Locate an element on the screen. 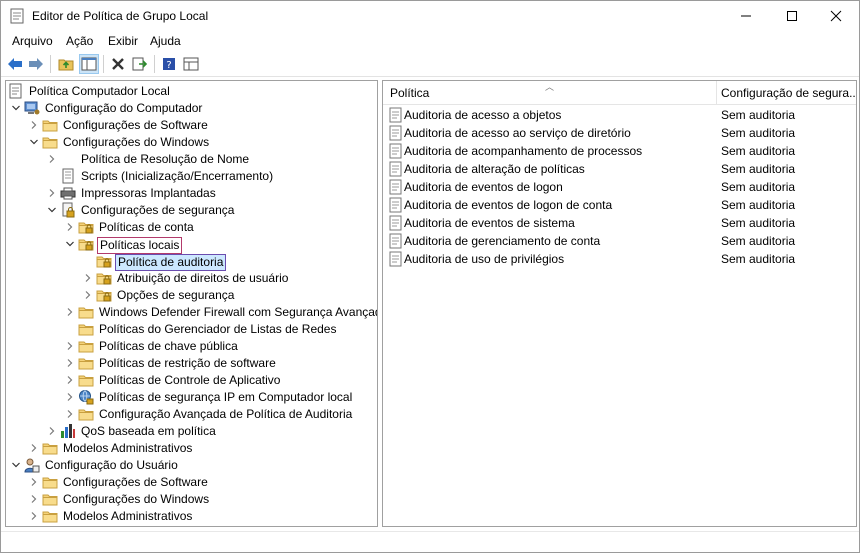 The width and height of the screenshot is (860, 553). show-hide-tree-icon is located at coordinates (89, 64).